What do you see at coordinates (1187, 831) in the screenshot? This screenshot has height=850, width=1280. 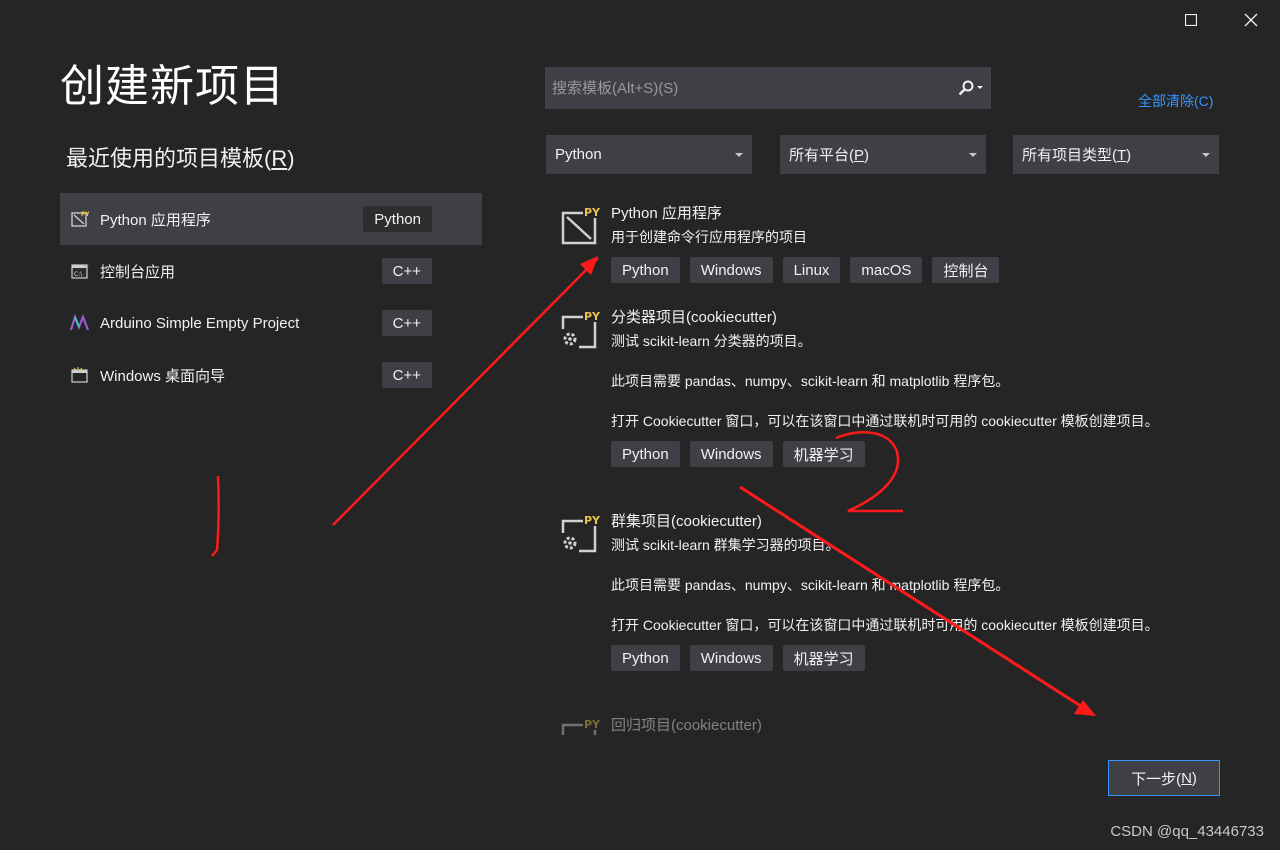 I see `watermark: CSDN @qq_43446733` at bounding box center [1187, 831].